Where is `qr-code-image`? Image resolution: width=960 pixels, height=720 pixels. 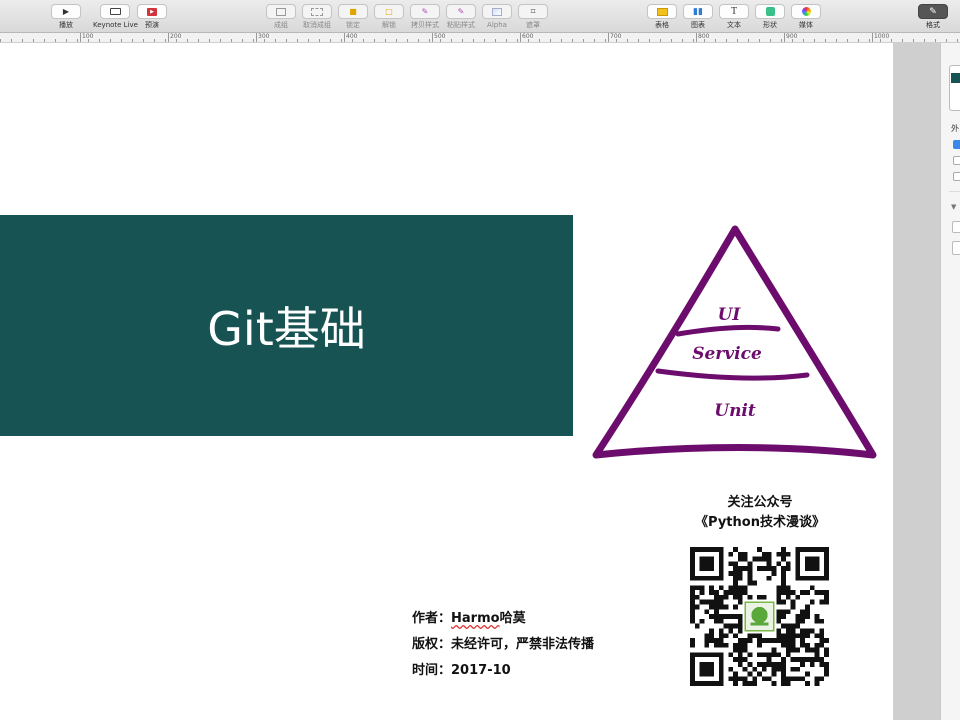 qr-code-image is located at coordinates (759, 616).